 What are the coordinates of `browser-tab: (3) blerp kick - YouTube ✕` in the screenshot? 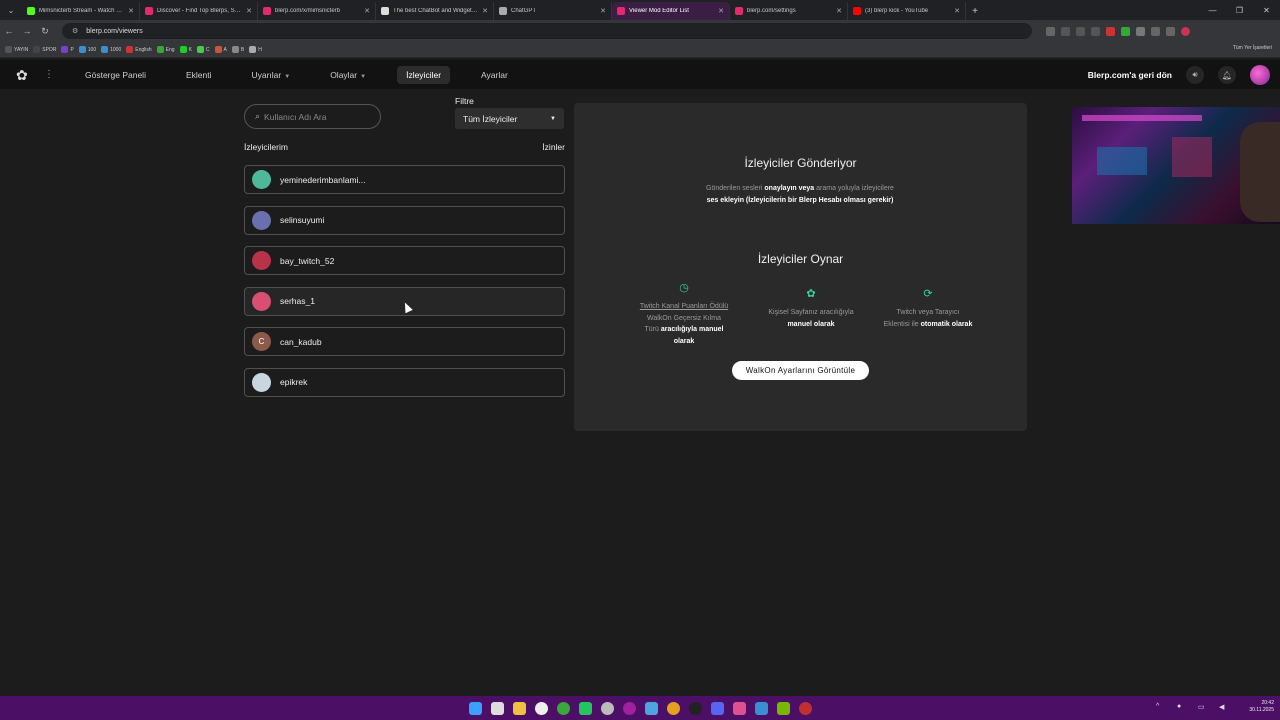 It's located at (907, 11).